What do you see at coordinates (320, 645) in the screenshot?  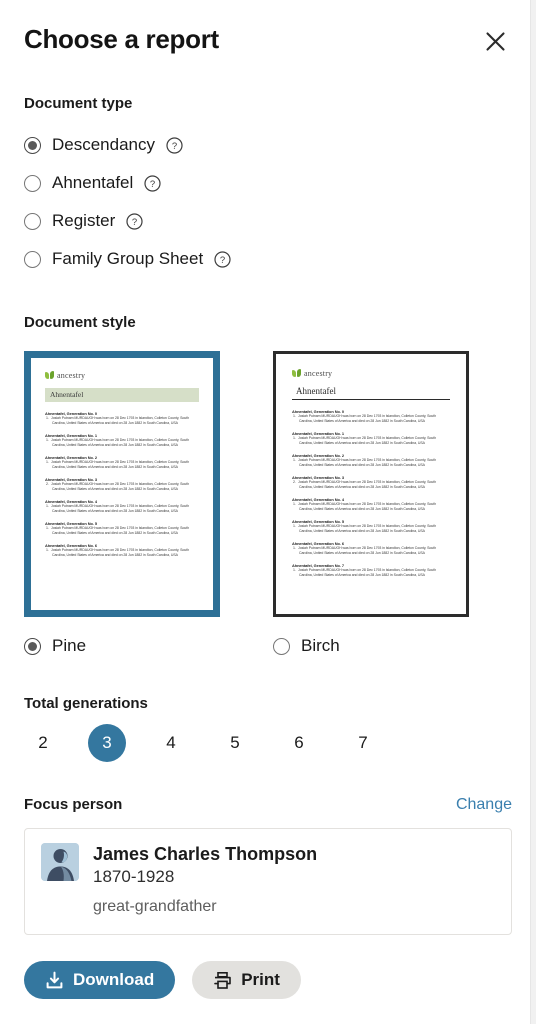 I see `style-label: Birch` at bounding box center [320, 645].